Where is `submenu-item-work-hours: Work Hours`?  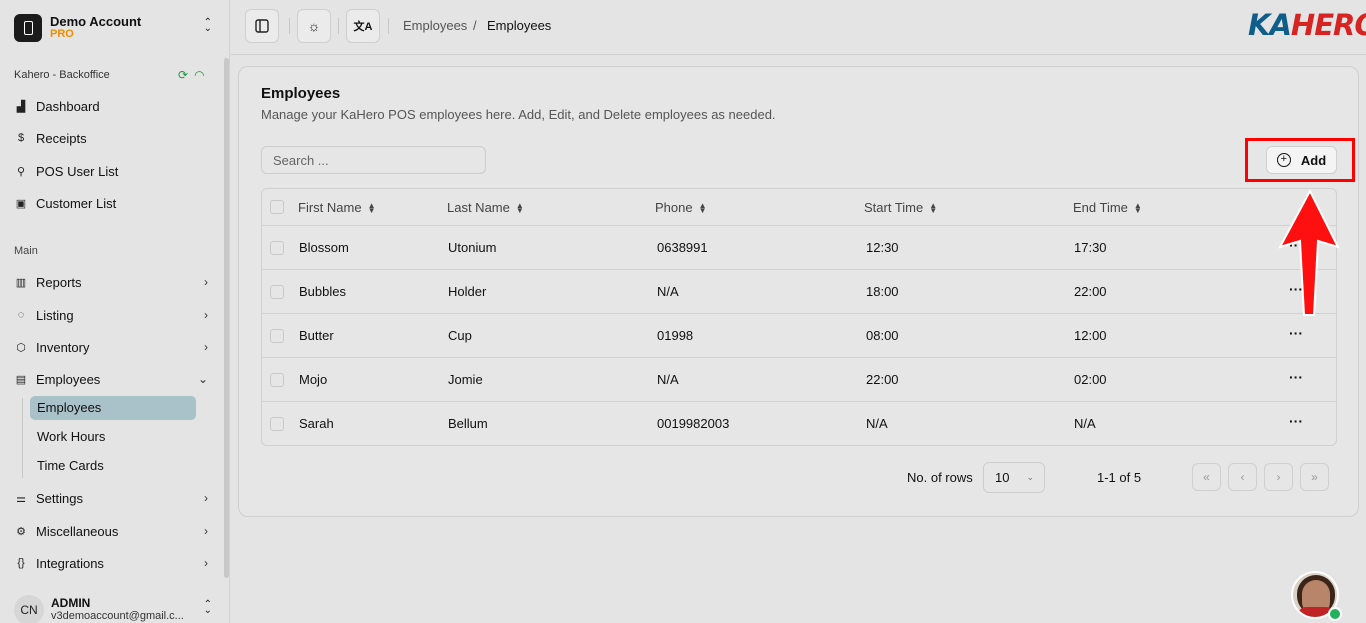 submenu-item-work-hours: Work Hours is located at coordinates (71, 436).